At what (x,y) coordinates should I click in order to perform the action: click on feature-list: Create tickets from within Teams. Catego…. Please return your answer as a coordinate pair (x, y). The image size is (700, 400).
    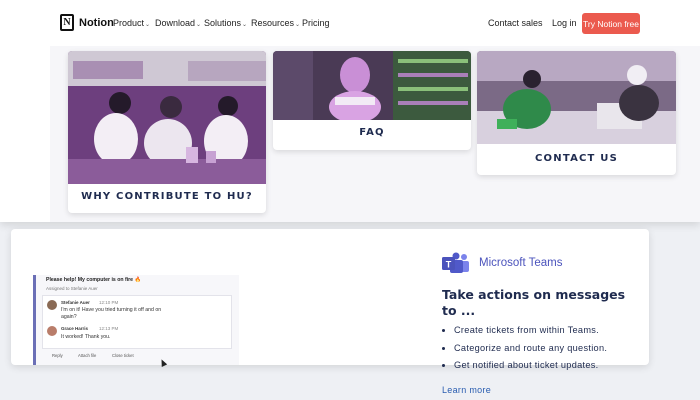
    Looking at the image, I should click on (524, 351).